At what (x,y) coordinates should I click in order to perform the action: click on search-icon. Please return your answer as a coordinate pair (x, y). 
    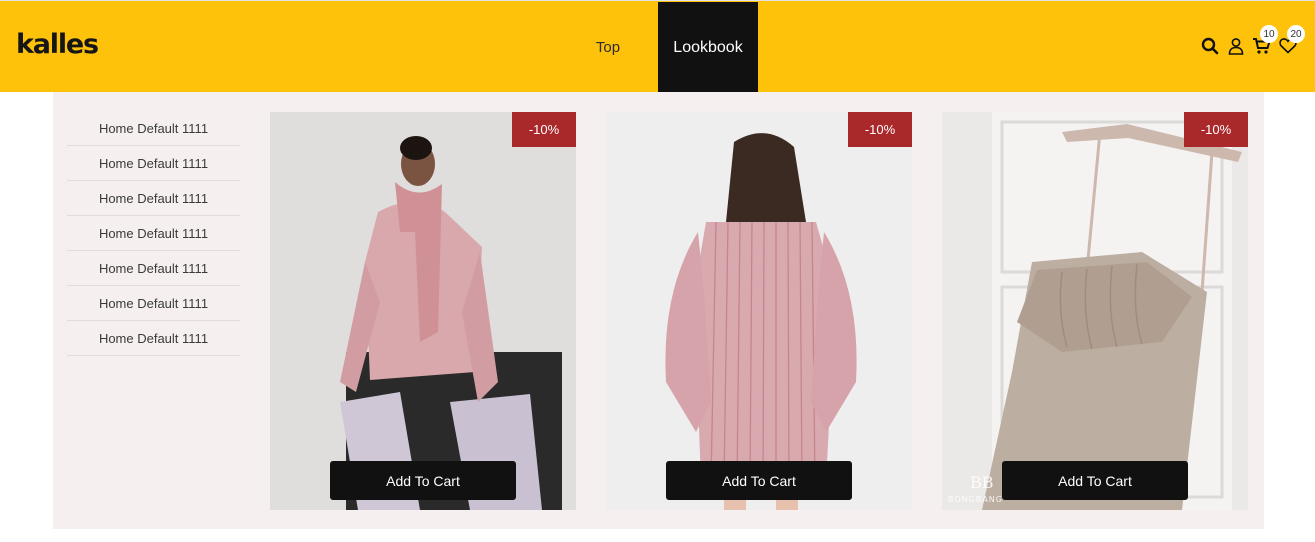
    Looking at the image, I should click on (1211, 47).